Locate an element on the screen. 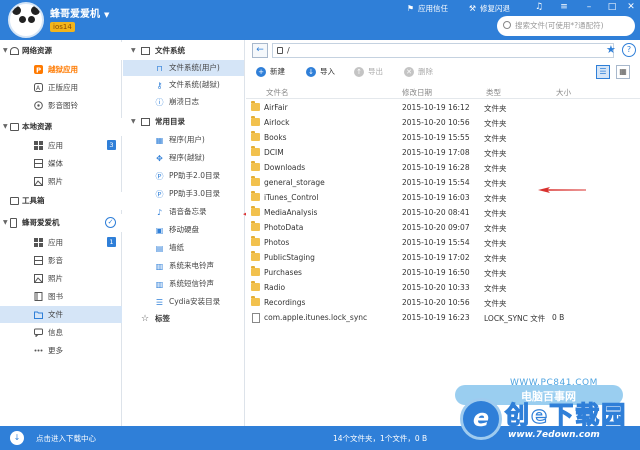  sidebar-item-media-ringtones: 影音图铃 is located at coordinates (61, 105).